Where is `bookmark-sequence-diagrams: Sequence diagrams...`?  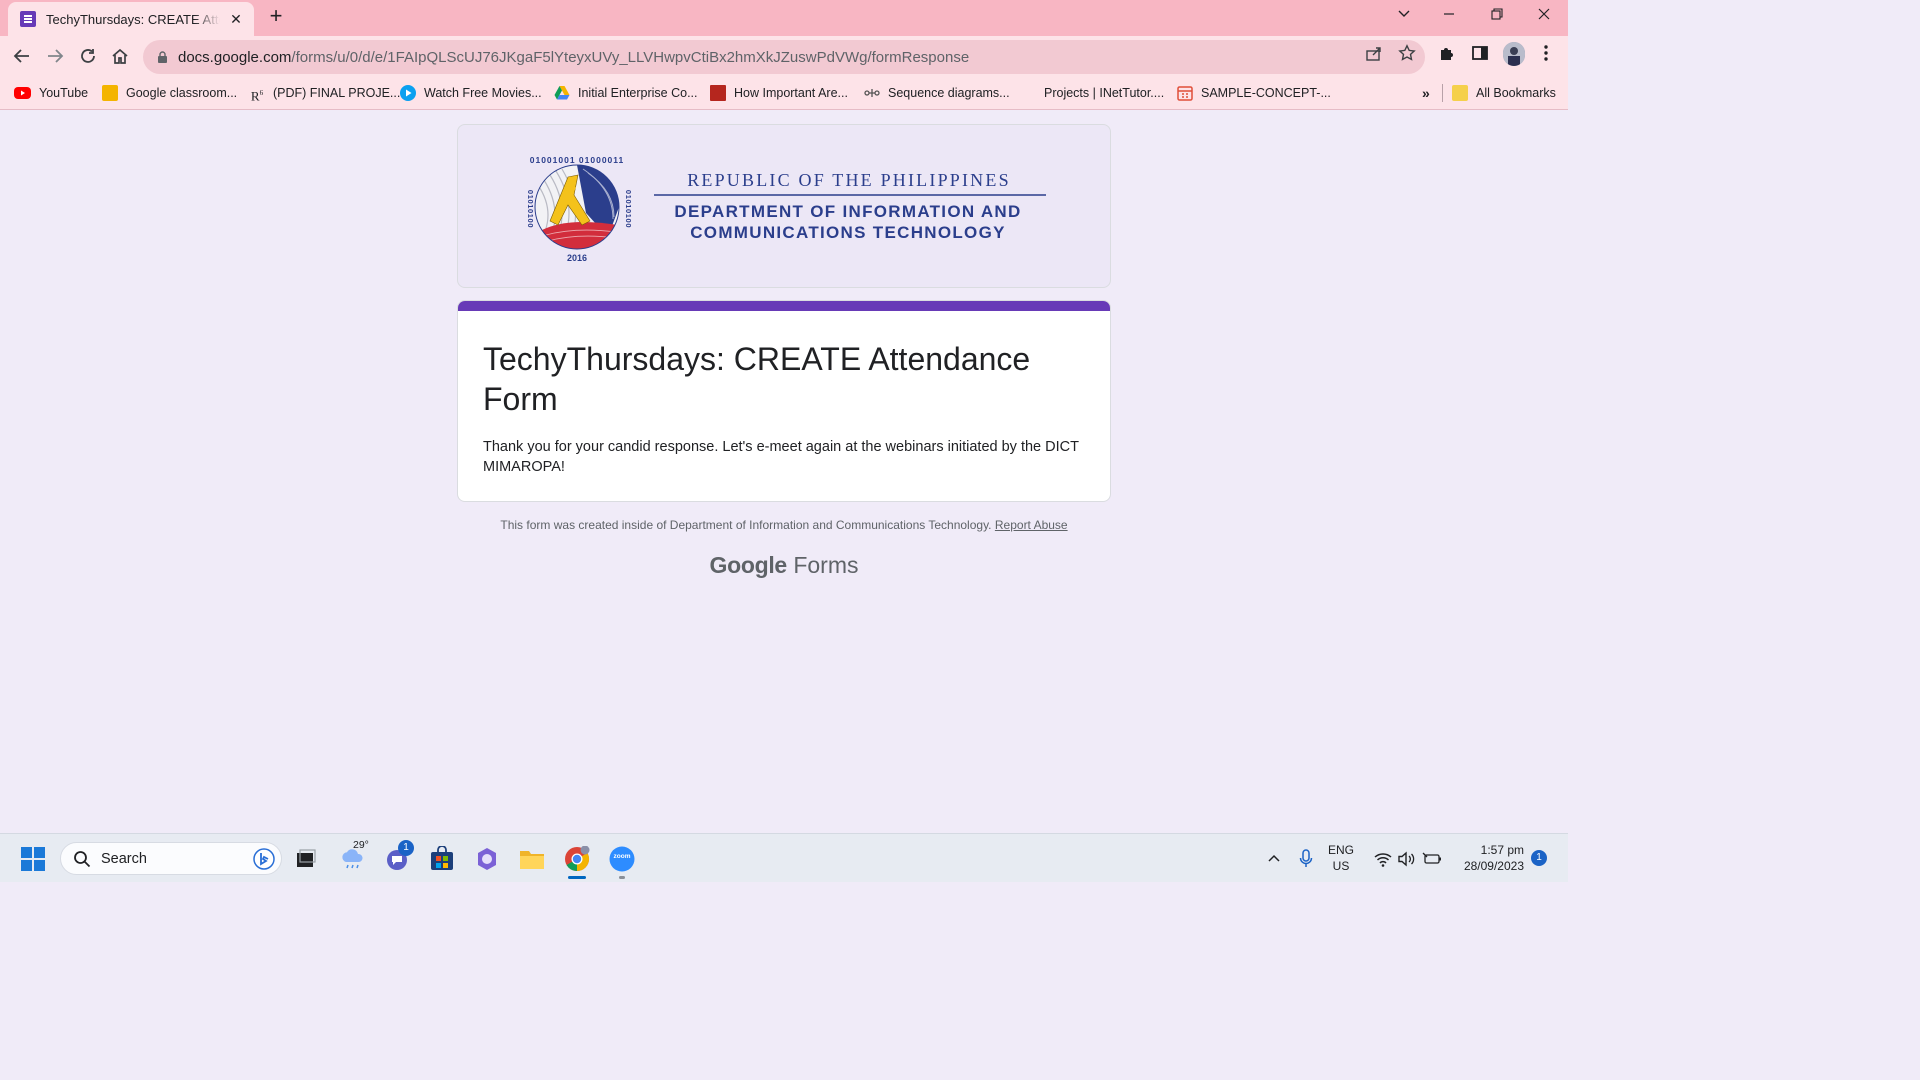 bookmark-sequence-diagrams: Sequence diagrams... is located at coordinates (937, 93).